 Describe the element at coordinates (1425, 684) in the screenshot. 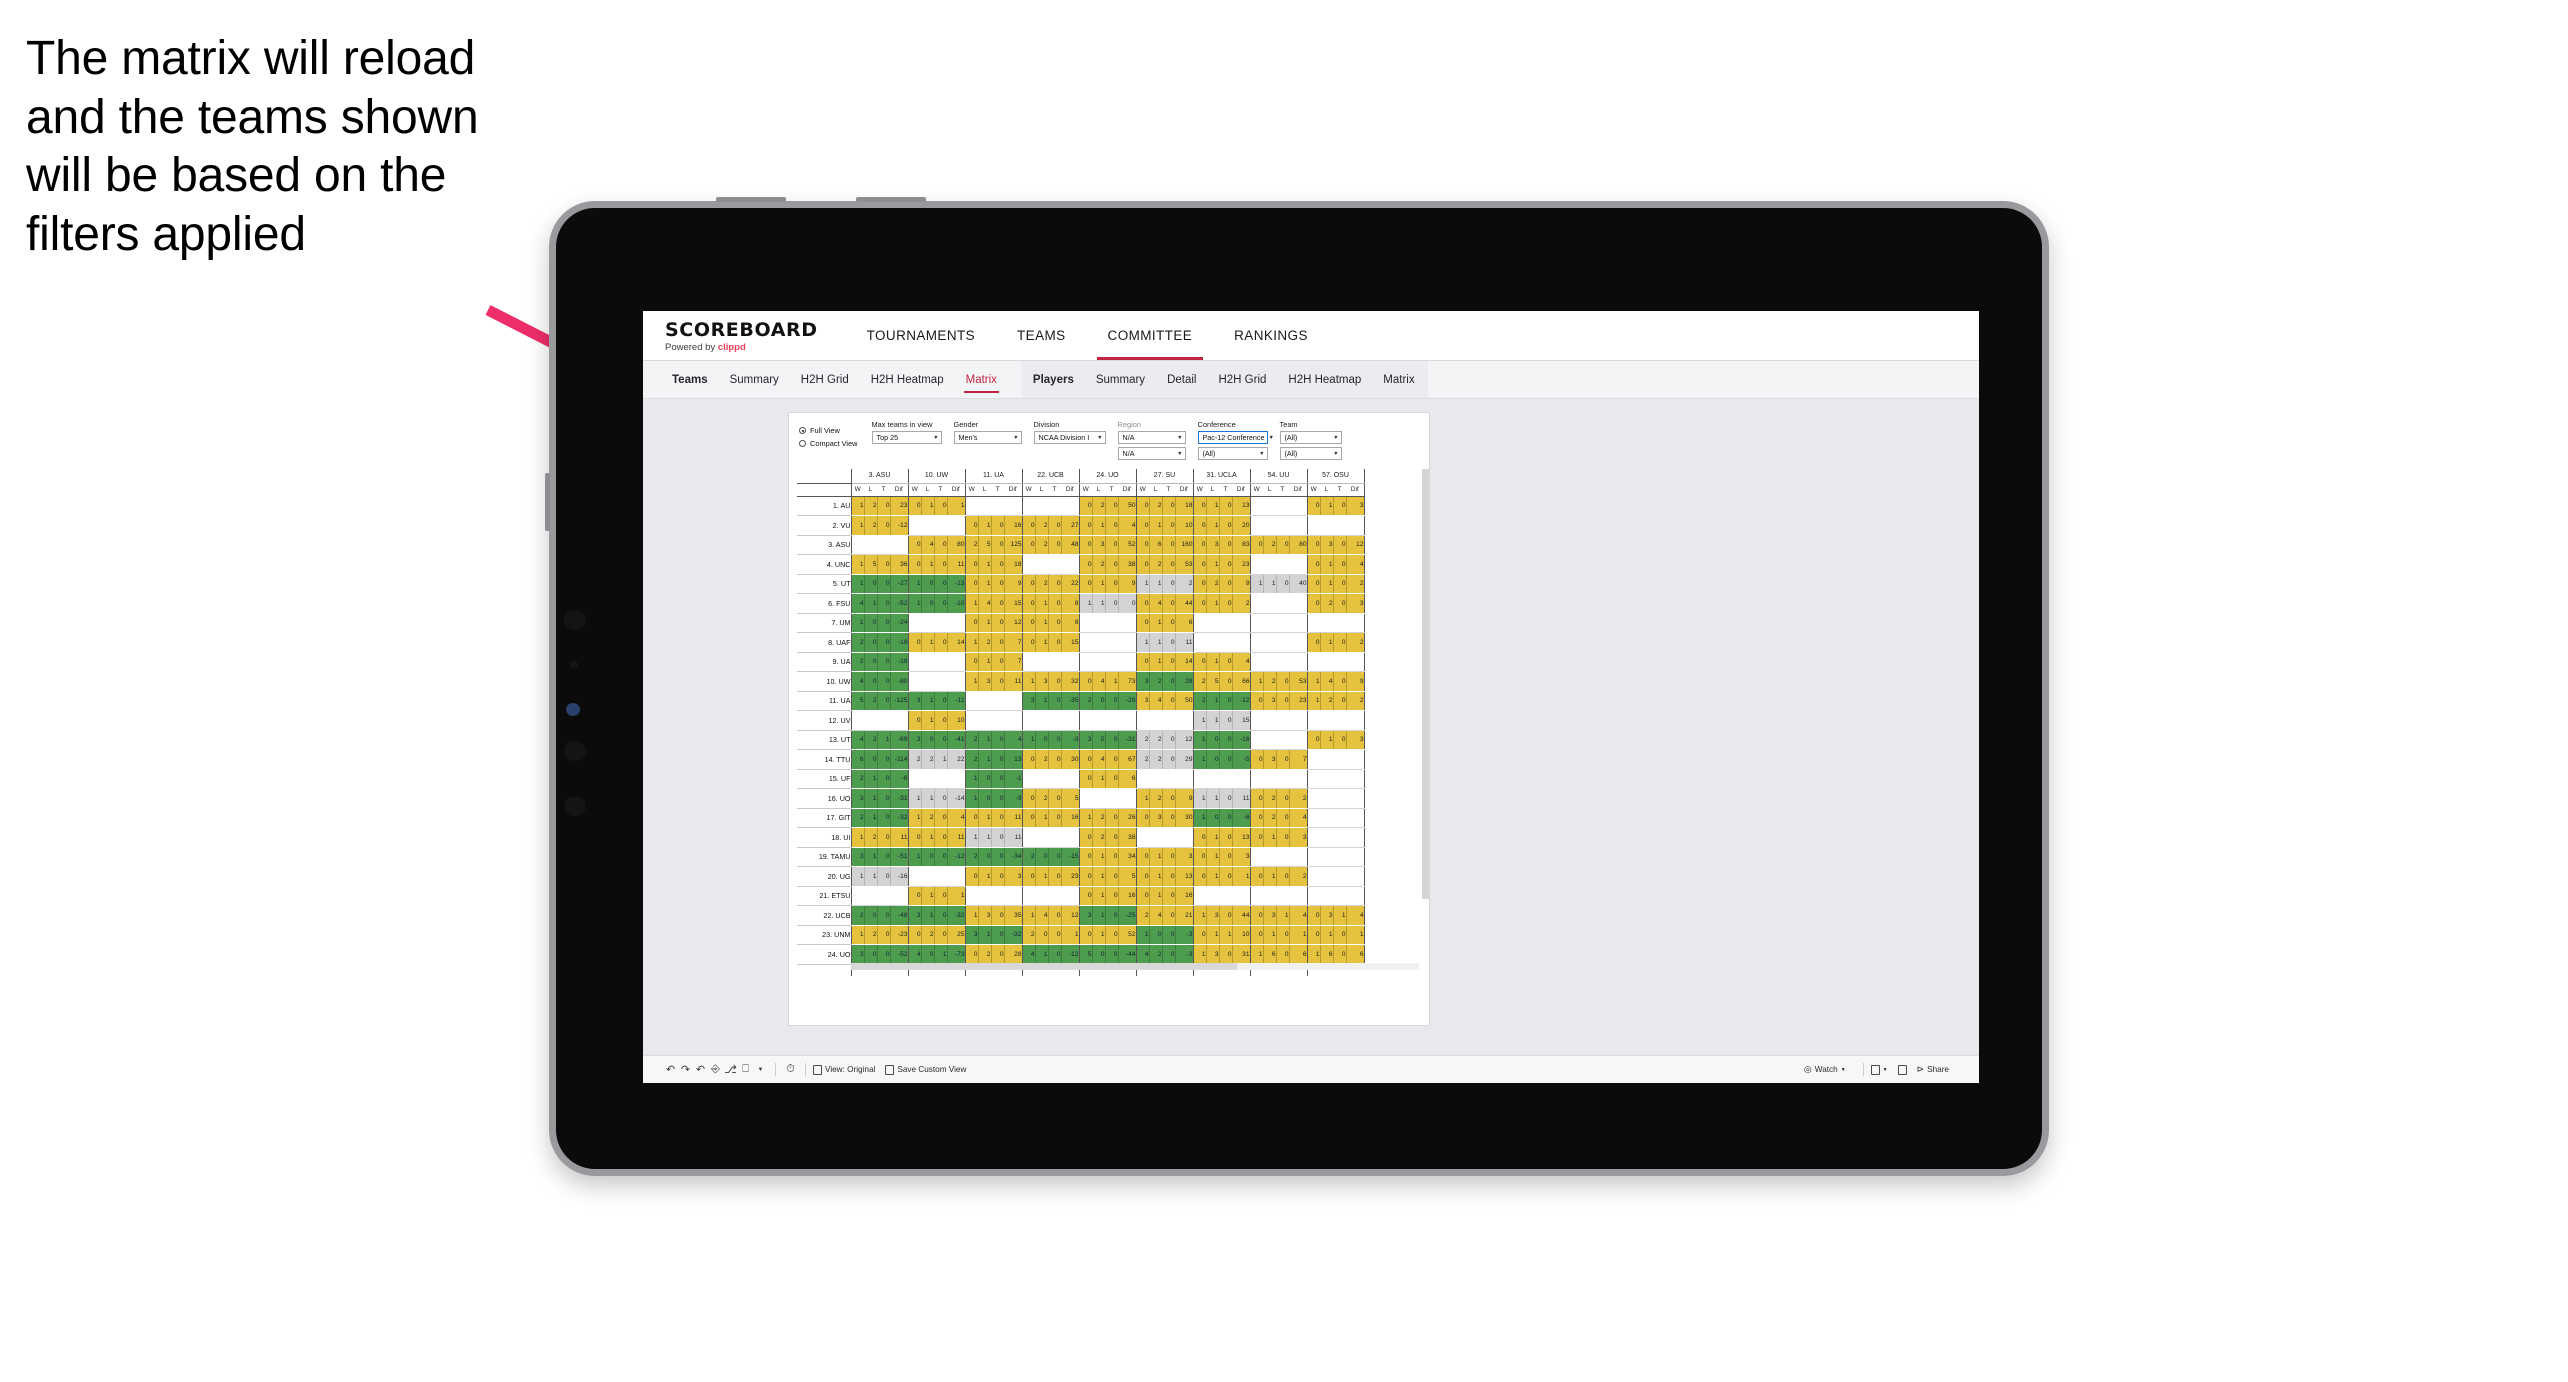

I see `matrix-vertical-scrollbar` at that location.